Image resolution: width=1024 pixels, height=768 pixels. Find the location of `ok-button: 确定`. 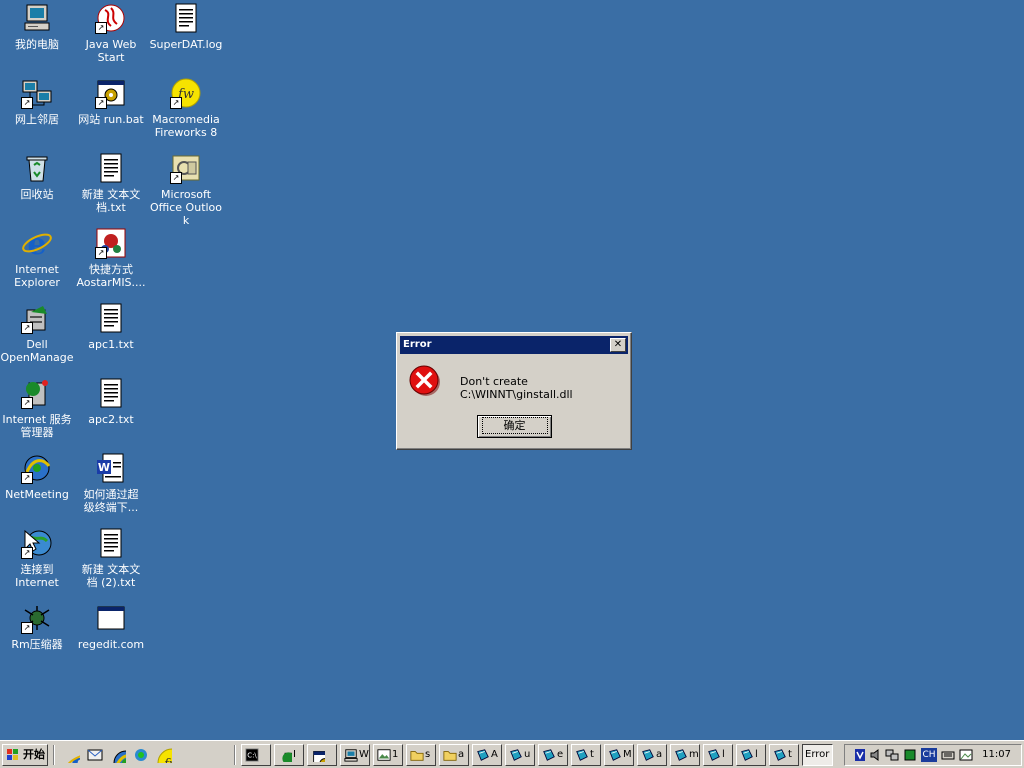

ok-button: 确定 is located at coordinates (514, 426).